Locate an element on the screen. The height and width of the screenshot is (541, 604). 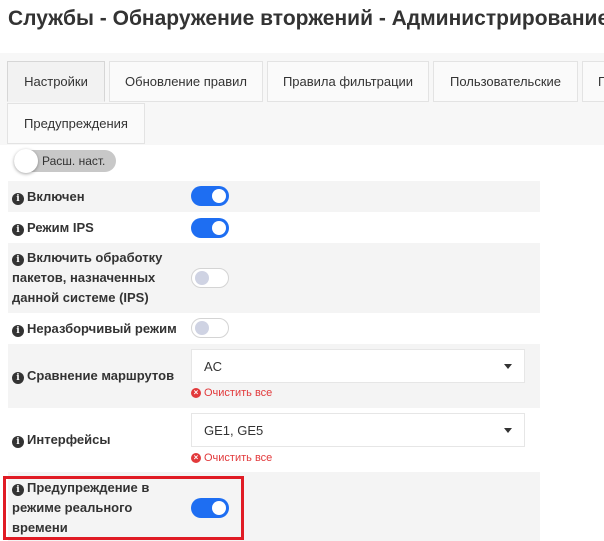
tab-label: Настройки is located at coordinates (56, 81).